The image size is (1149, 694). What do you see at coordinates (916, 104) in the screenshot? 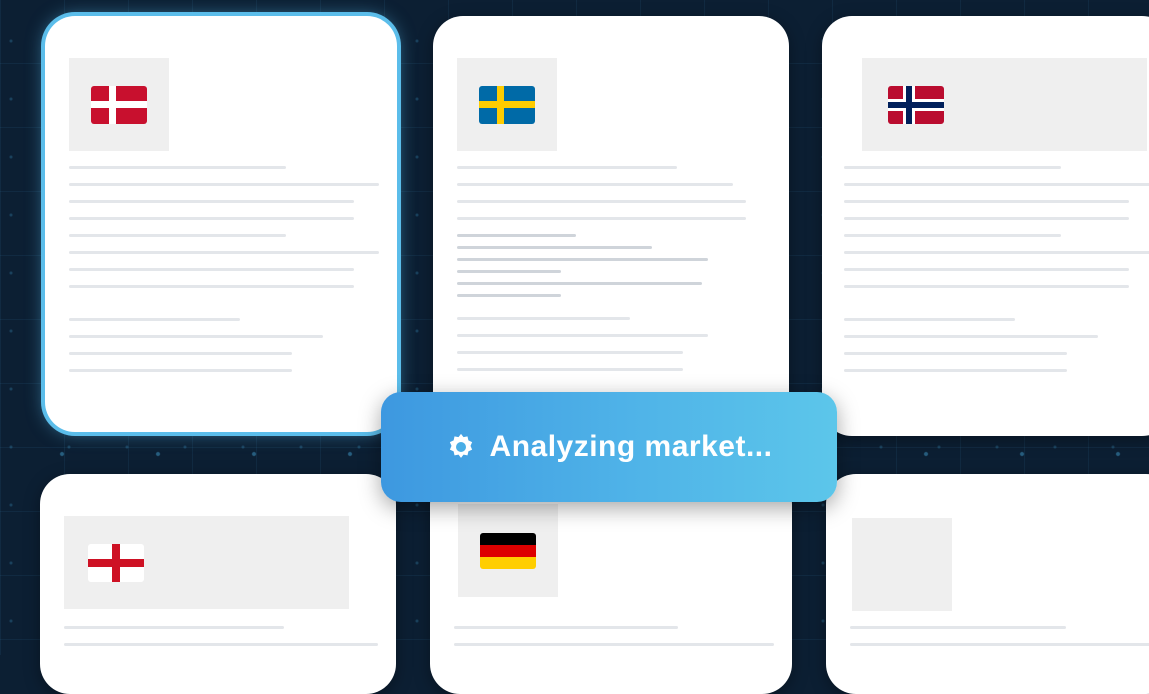
I see `norway-flag-icon` at bounding box center [916, 104].